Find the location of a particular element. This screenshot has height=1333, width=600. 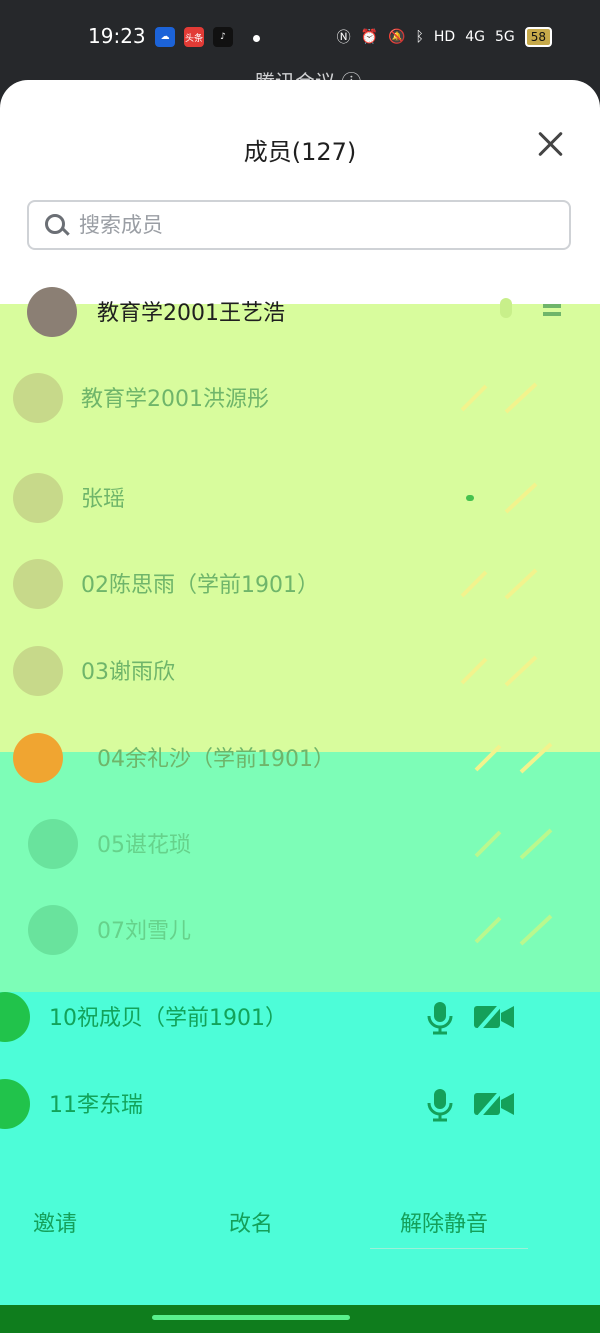

member-name: 04余礼沙（学前1901） is located at coordinates (216, 759).